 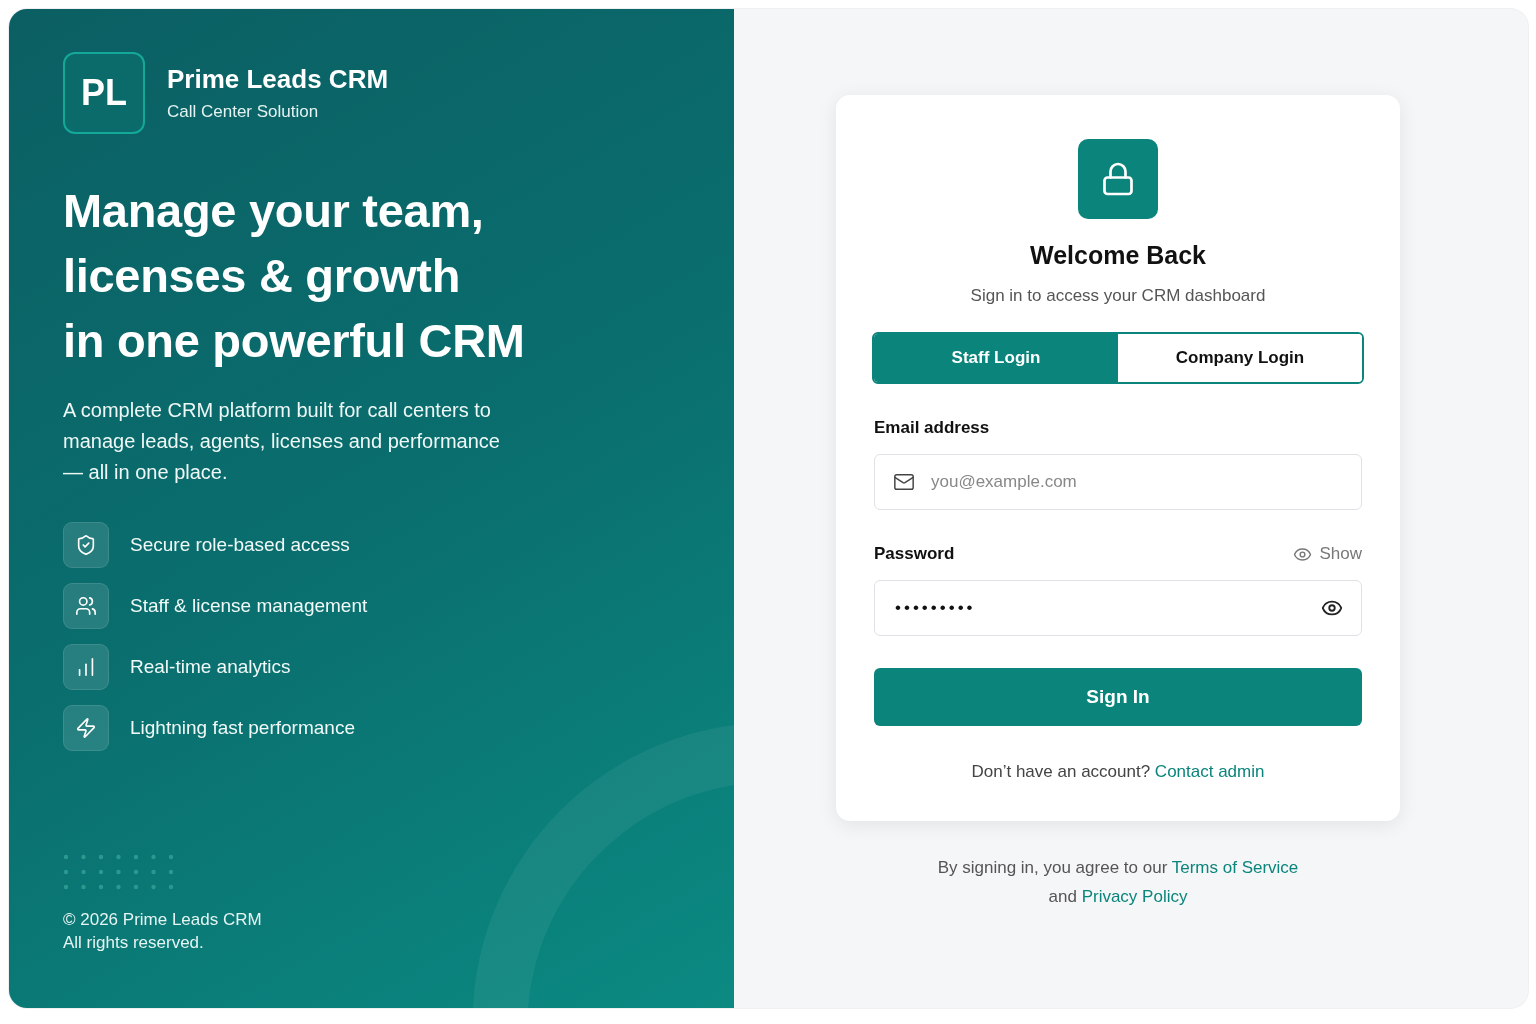 I want to click on feature-label: Lightning fast performance, so click(x=242, y=728).